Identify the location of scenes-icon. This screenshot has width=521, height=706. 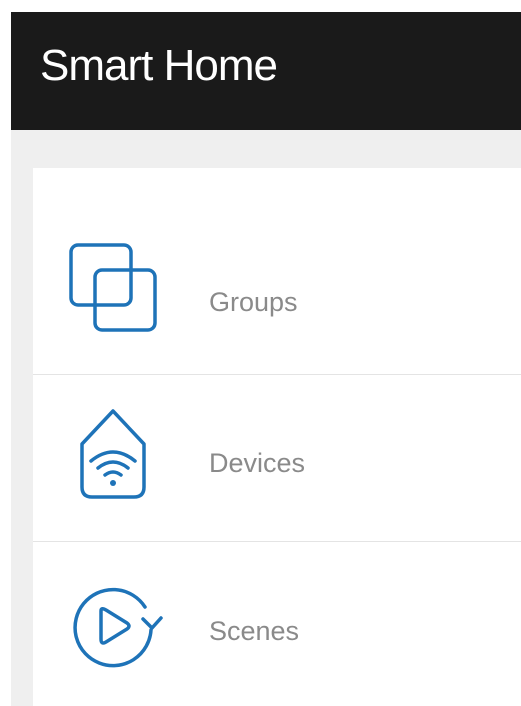
(113, 625).